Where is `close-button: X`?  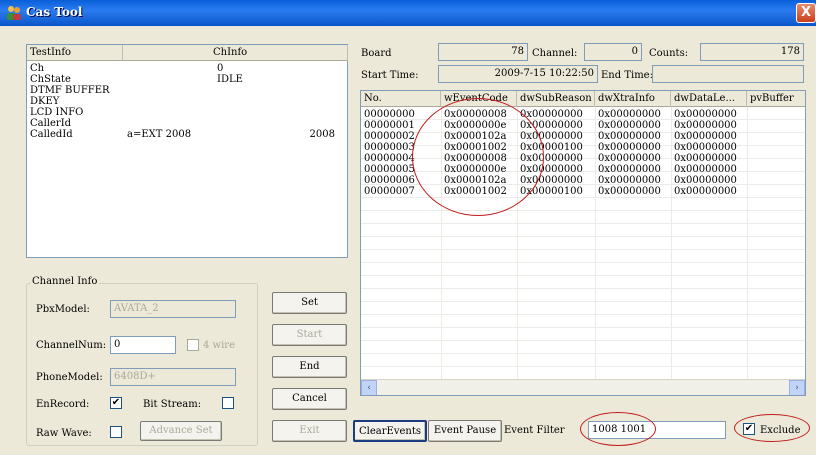 close-button: X is located at coordinates (806, 13).